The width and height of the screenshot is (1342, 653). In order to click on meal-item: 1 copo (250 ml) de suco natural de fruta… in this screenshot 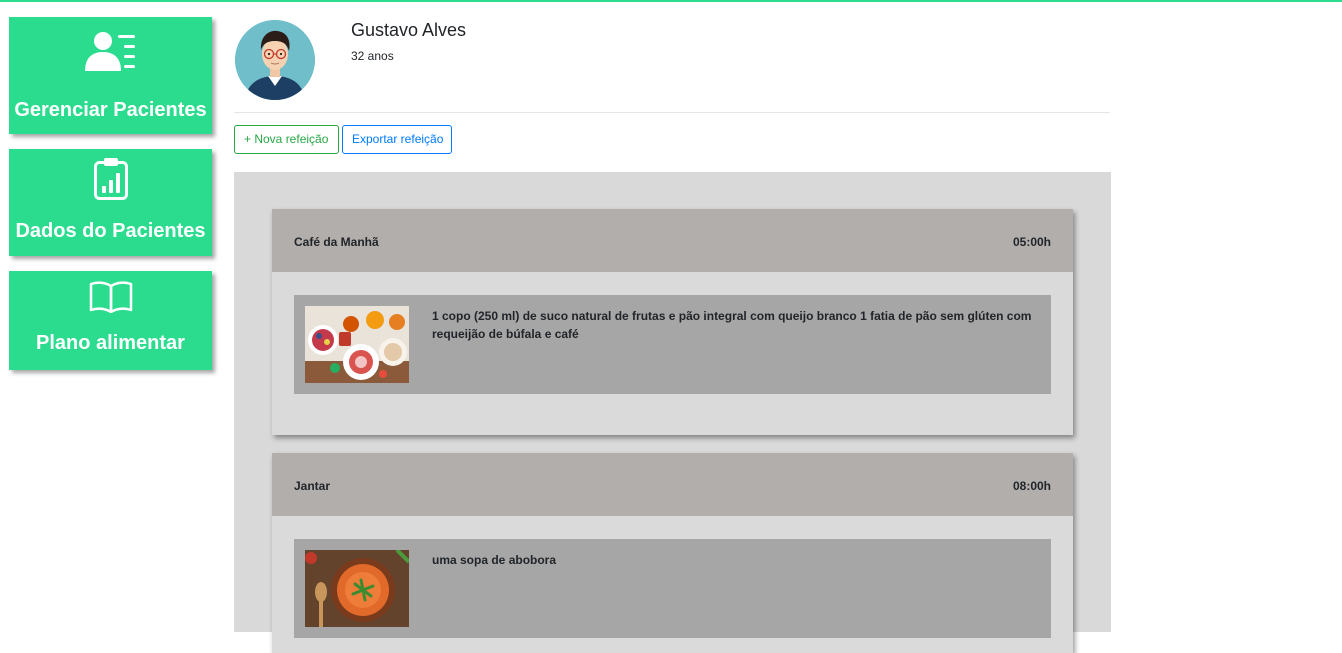, I will do `click(672, 344)`.